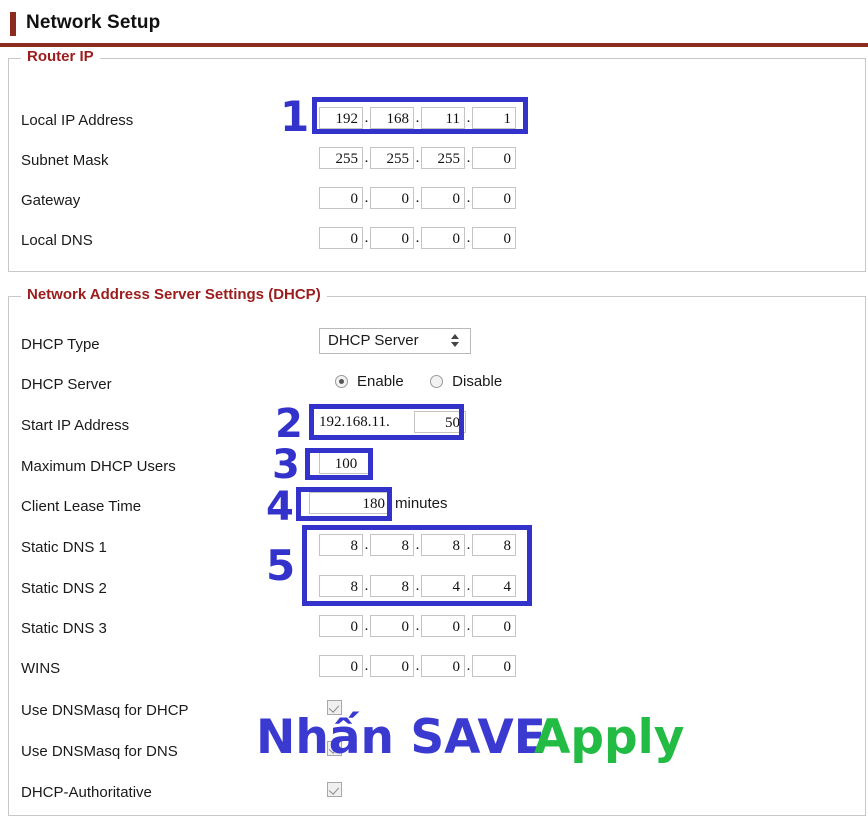  I want to click on local-ip-octet-2: 168, so click(392, 118).